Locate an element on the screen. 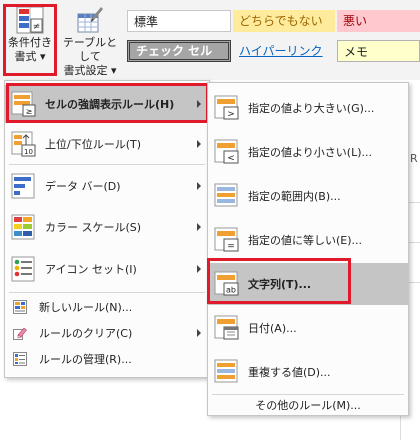 The width and height of the screenshot is (420, 440). style-neutral: どちらでもない is located at coordinates (284, 21).